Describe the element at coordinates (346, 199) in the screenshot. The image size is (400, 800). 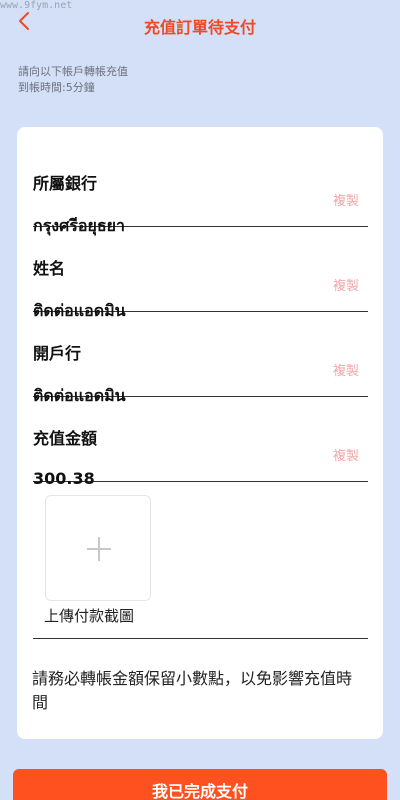
I see `copy-bank-button: 複製` at that location.